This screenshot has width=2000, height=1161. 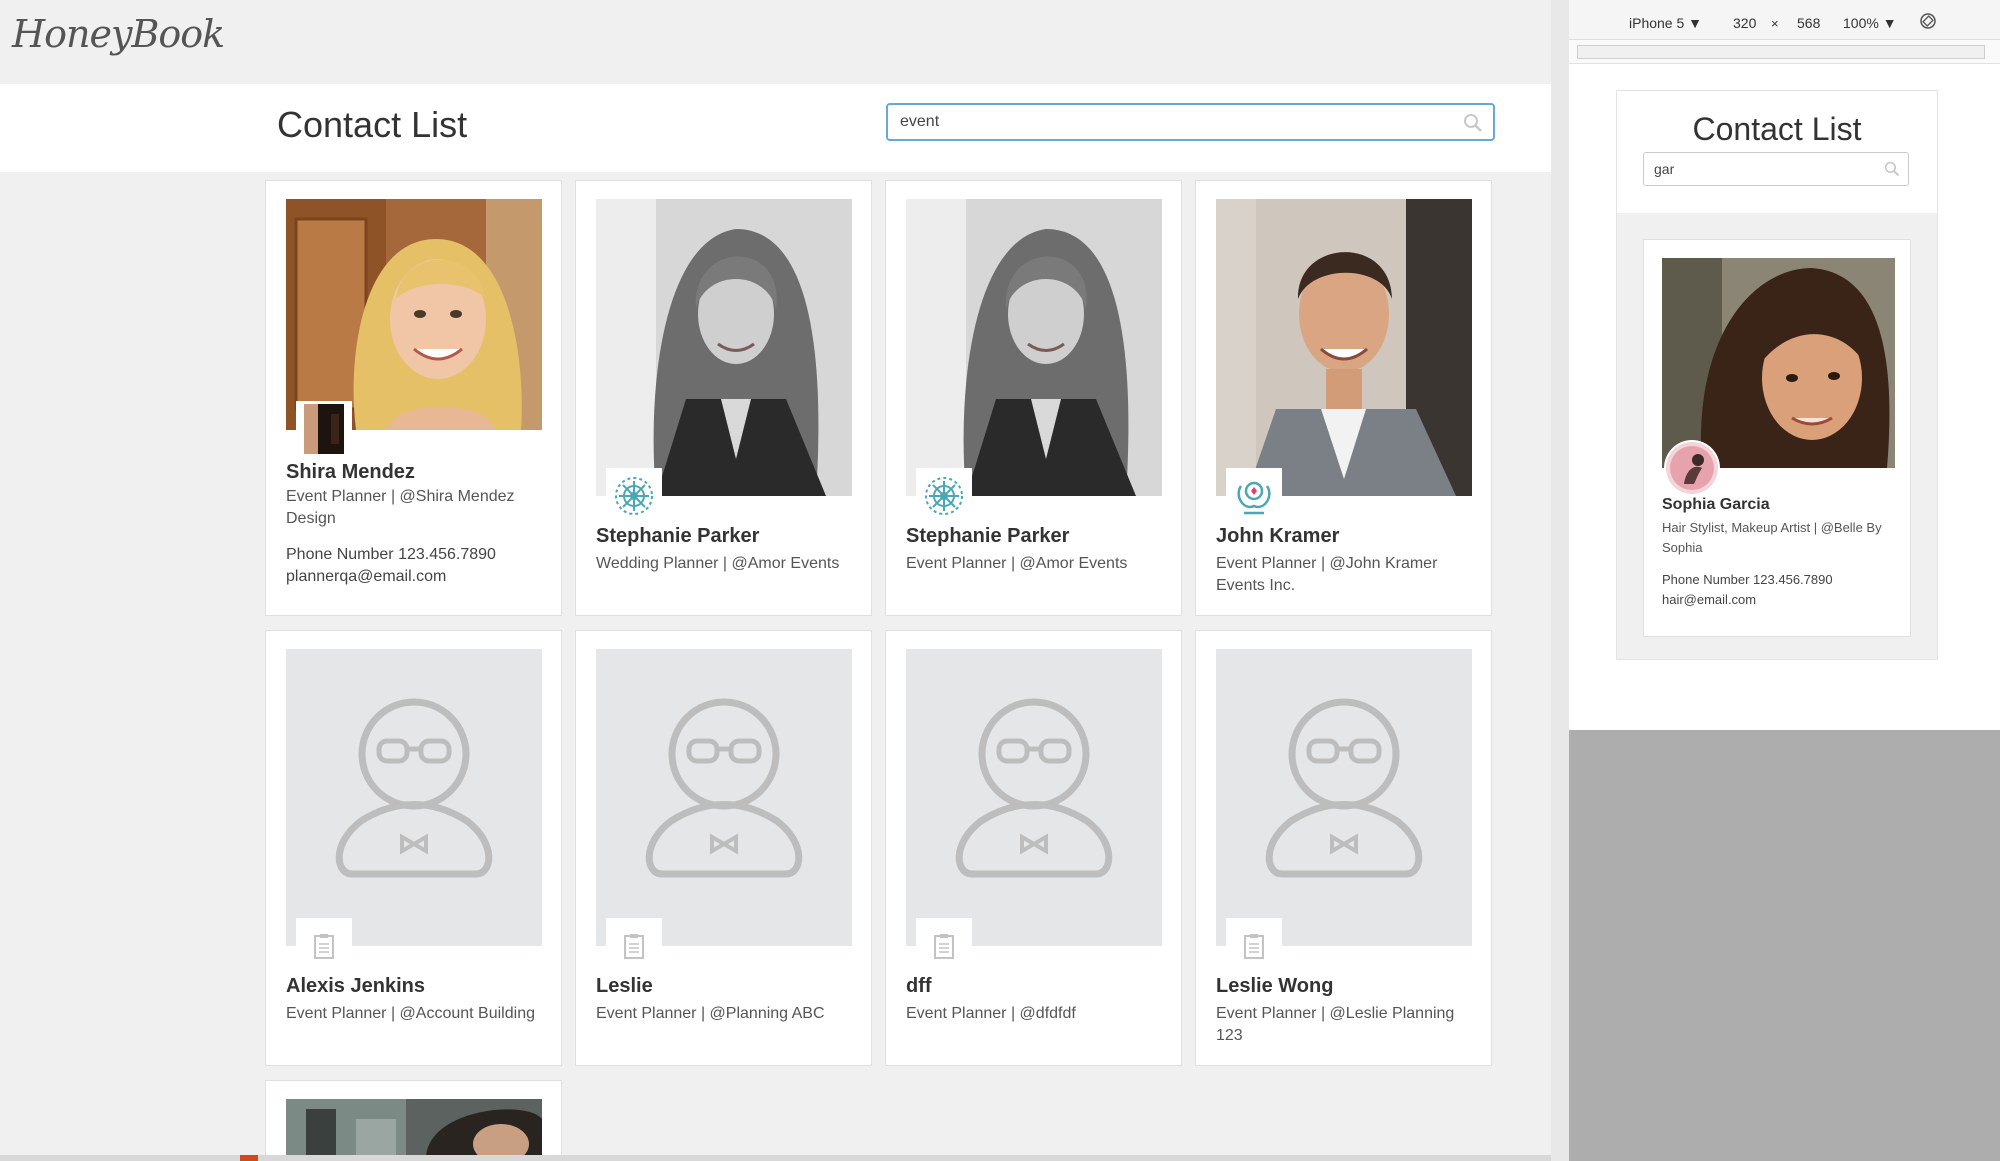 What do you see at coordinates (366, 577) in the screenshot?
I see `contact-email: plannerqa@email.com` at bounding box center [366, 577].